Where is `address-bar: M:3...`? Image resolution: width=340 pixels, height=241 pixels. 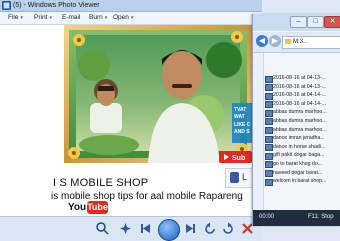
address-bar: M:3... is located at coordinates (311, 42).